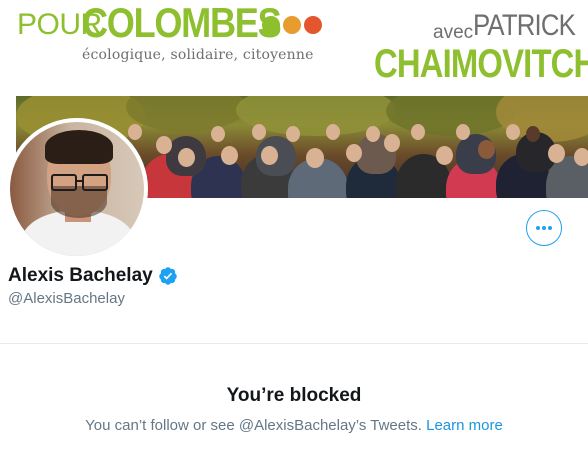 Image resolution: width=588 pixels, height=452 pixels. Describe the element at coordinates (95, 182) in the screenshot. I see `avatar-glasses-right` at that location.